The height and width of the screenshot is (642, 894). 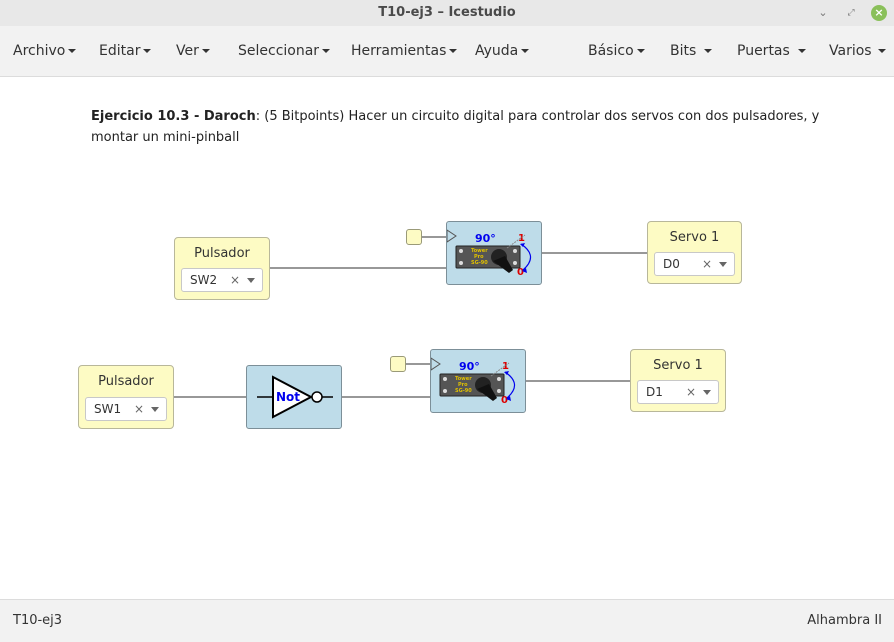 I want to click on project-name: T10-ej3, so click(x=38, y=620).